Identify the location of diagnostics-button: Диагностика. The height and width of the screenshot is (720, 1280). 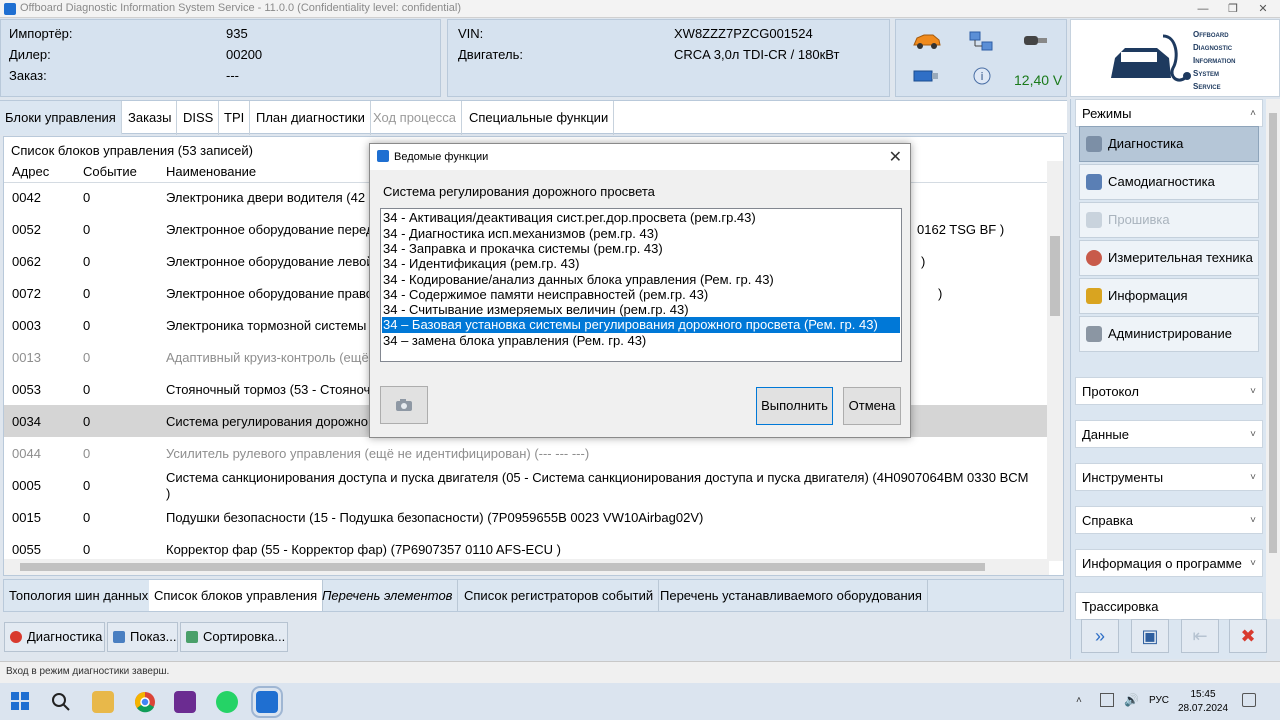
(54, 637).